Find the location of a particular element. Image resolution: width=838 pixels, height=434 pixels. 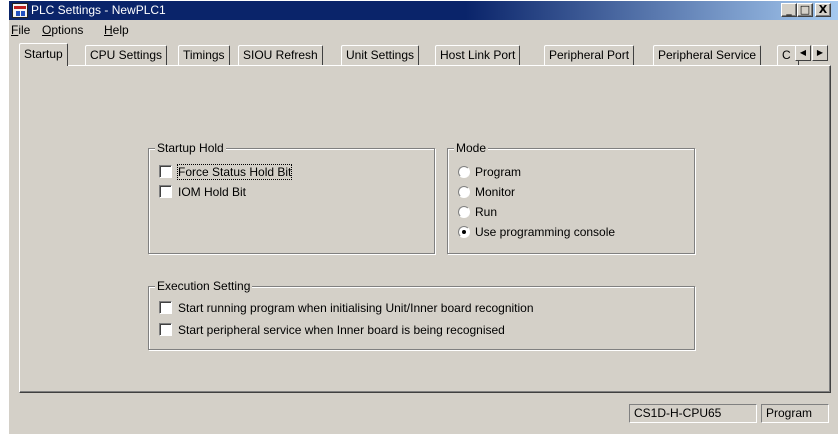

radio-circle-selected is located at coordinates (464, 231).